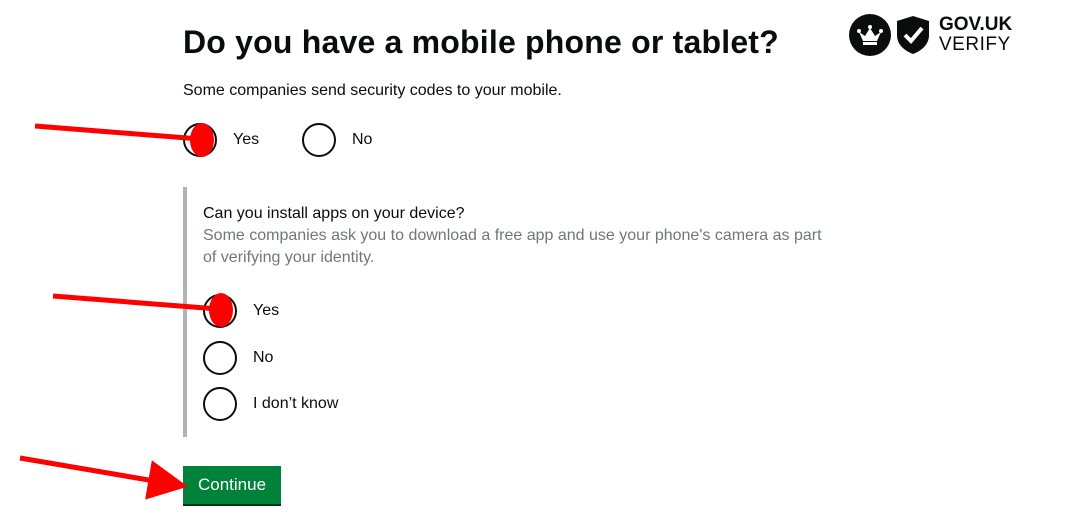  Describe the element at coordinates (976, 24) in the screenshot. I see `logo-brand: GOV.UK` at that location.